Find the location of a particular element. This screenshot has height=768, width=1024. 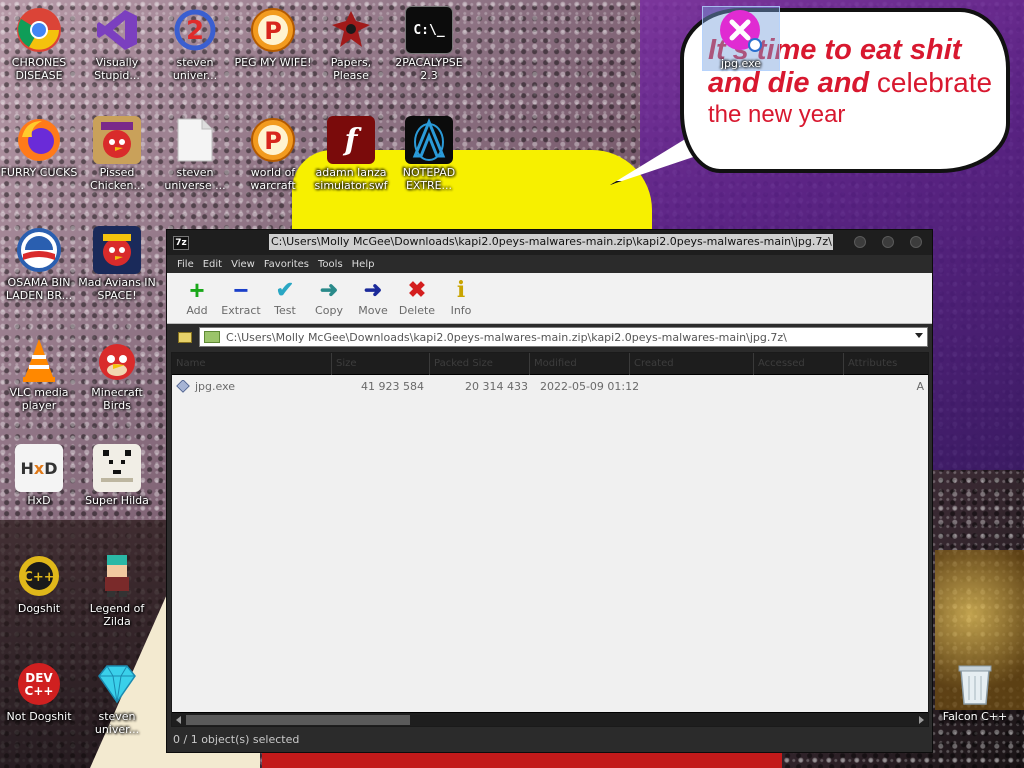

desktop-icon-label: CHRONES DISEASE is located at coordinates (39, 69).